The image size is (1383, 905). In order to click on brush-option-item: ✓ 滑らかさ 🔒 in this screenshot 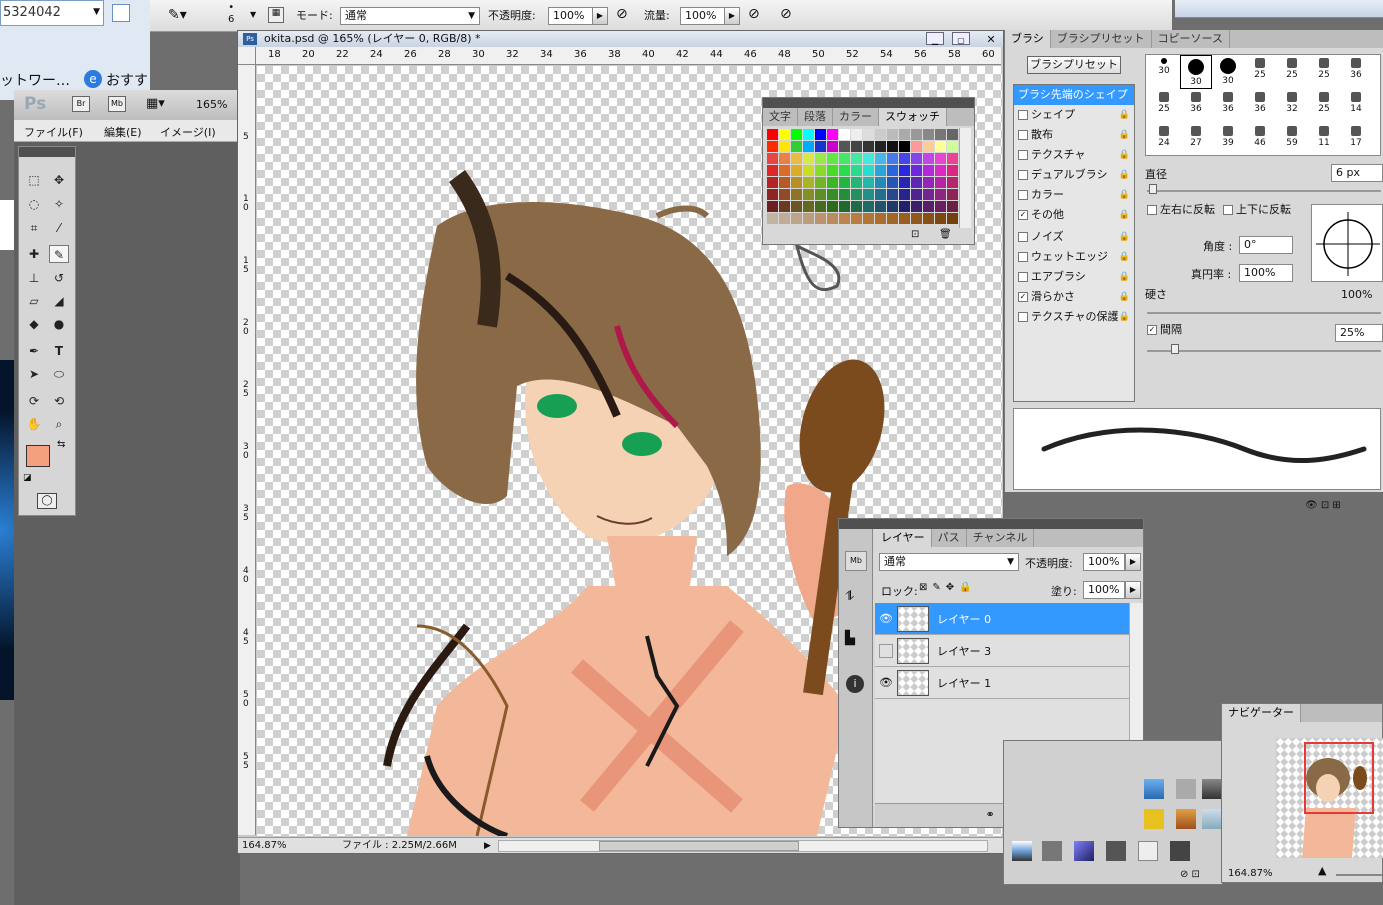, I will do `click(1074, 297)`.